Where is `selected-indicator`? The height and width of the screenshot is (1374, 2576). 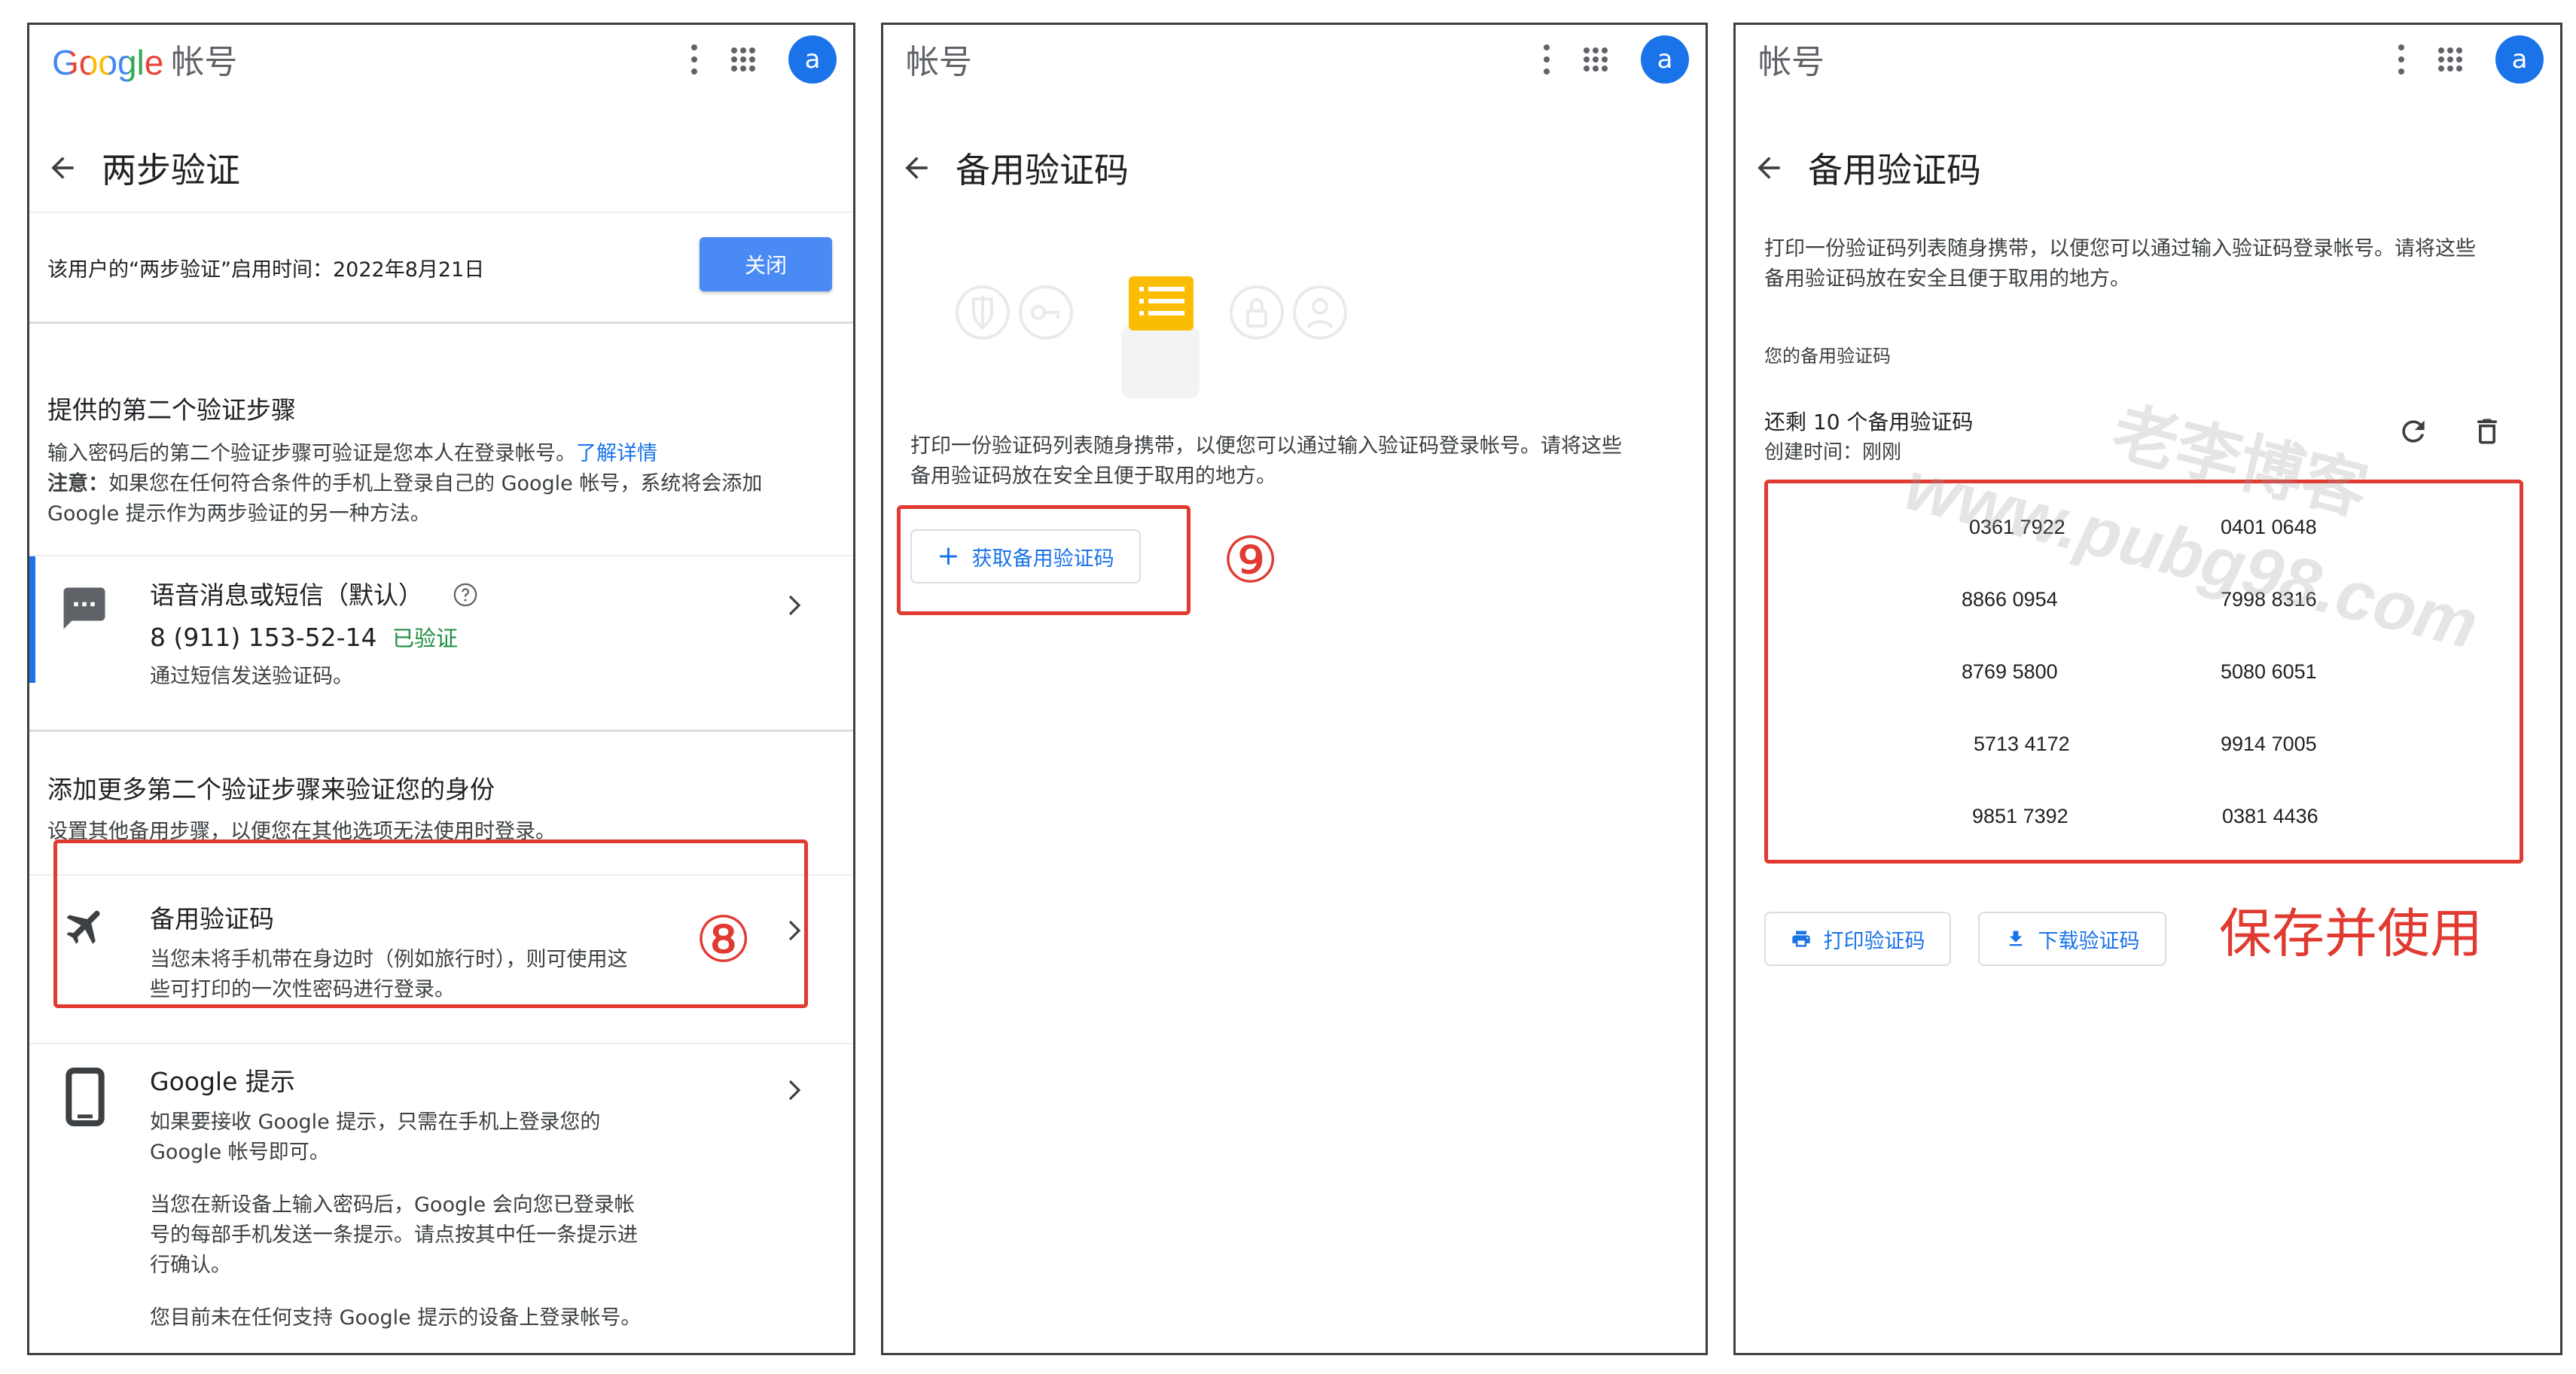 selected-indicator is located at coordinates (32, 619).